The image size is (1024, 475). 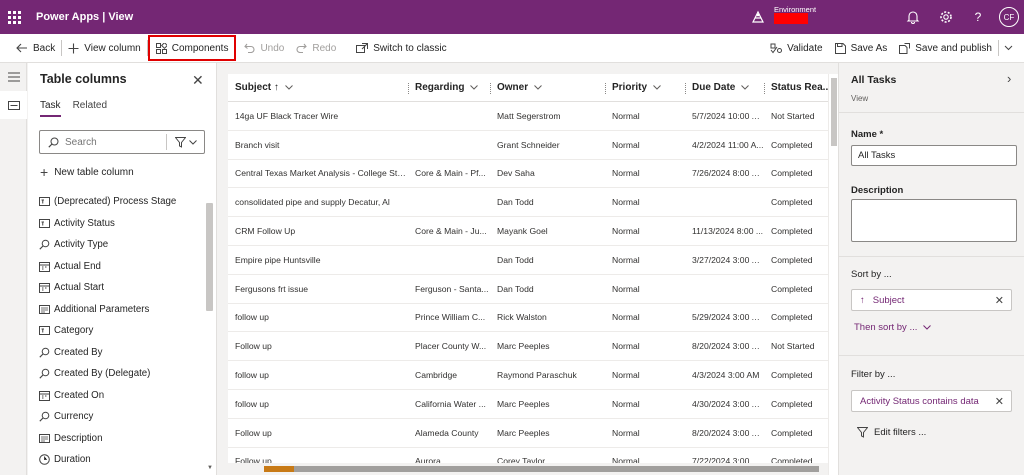 What do you see at coordinates (302, 48) in the screenshot?
I see `redo-icon` at bounding box center [302, 48].